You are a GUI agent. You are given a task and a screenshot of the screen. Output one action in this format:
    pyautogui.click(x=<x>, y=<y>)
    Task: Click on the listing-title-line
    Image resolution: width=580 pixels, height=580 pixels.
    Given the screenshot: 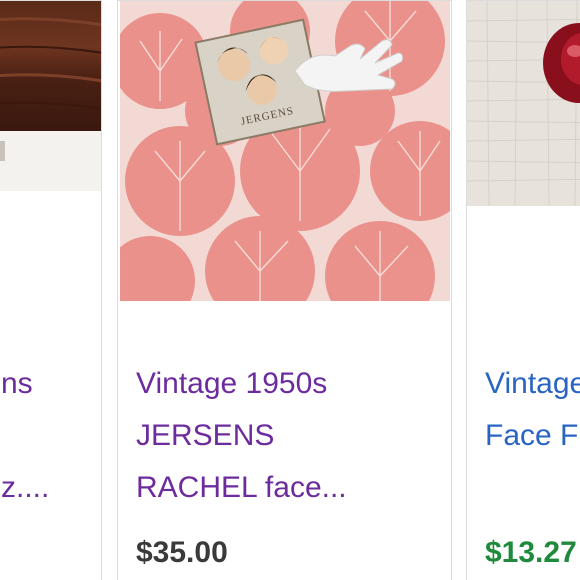 What is the action you would take?
    pyautogui.click(x=25, y=436)
    